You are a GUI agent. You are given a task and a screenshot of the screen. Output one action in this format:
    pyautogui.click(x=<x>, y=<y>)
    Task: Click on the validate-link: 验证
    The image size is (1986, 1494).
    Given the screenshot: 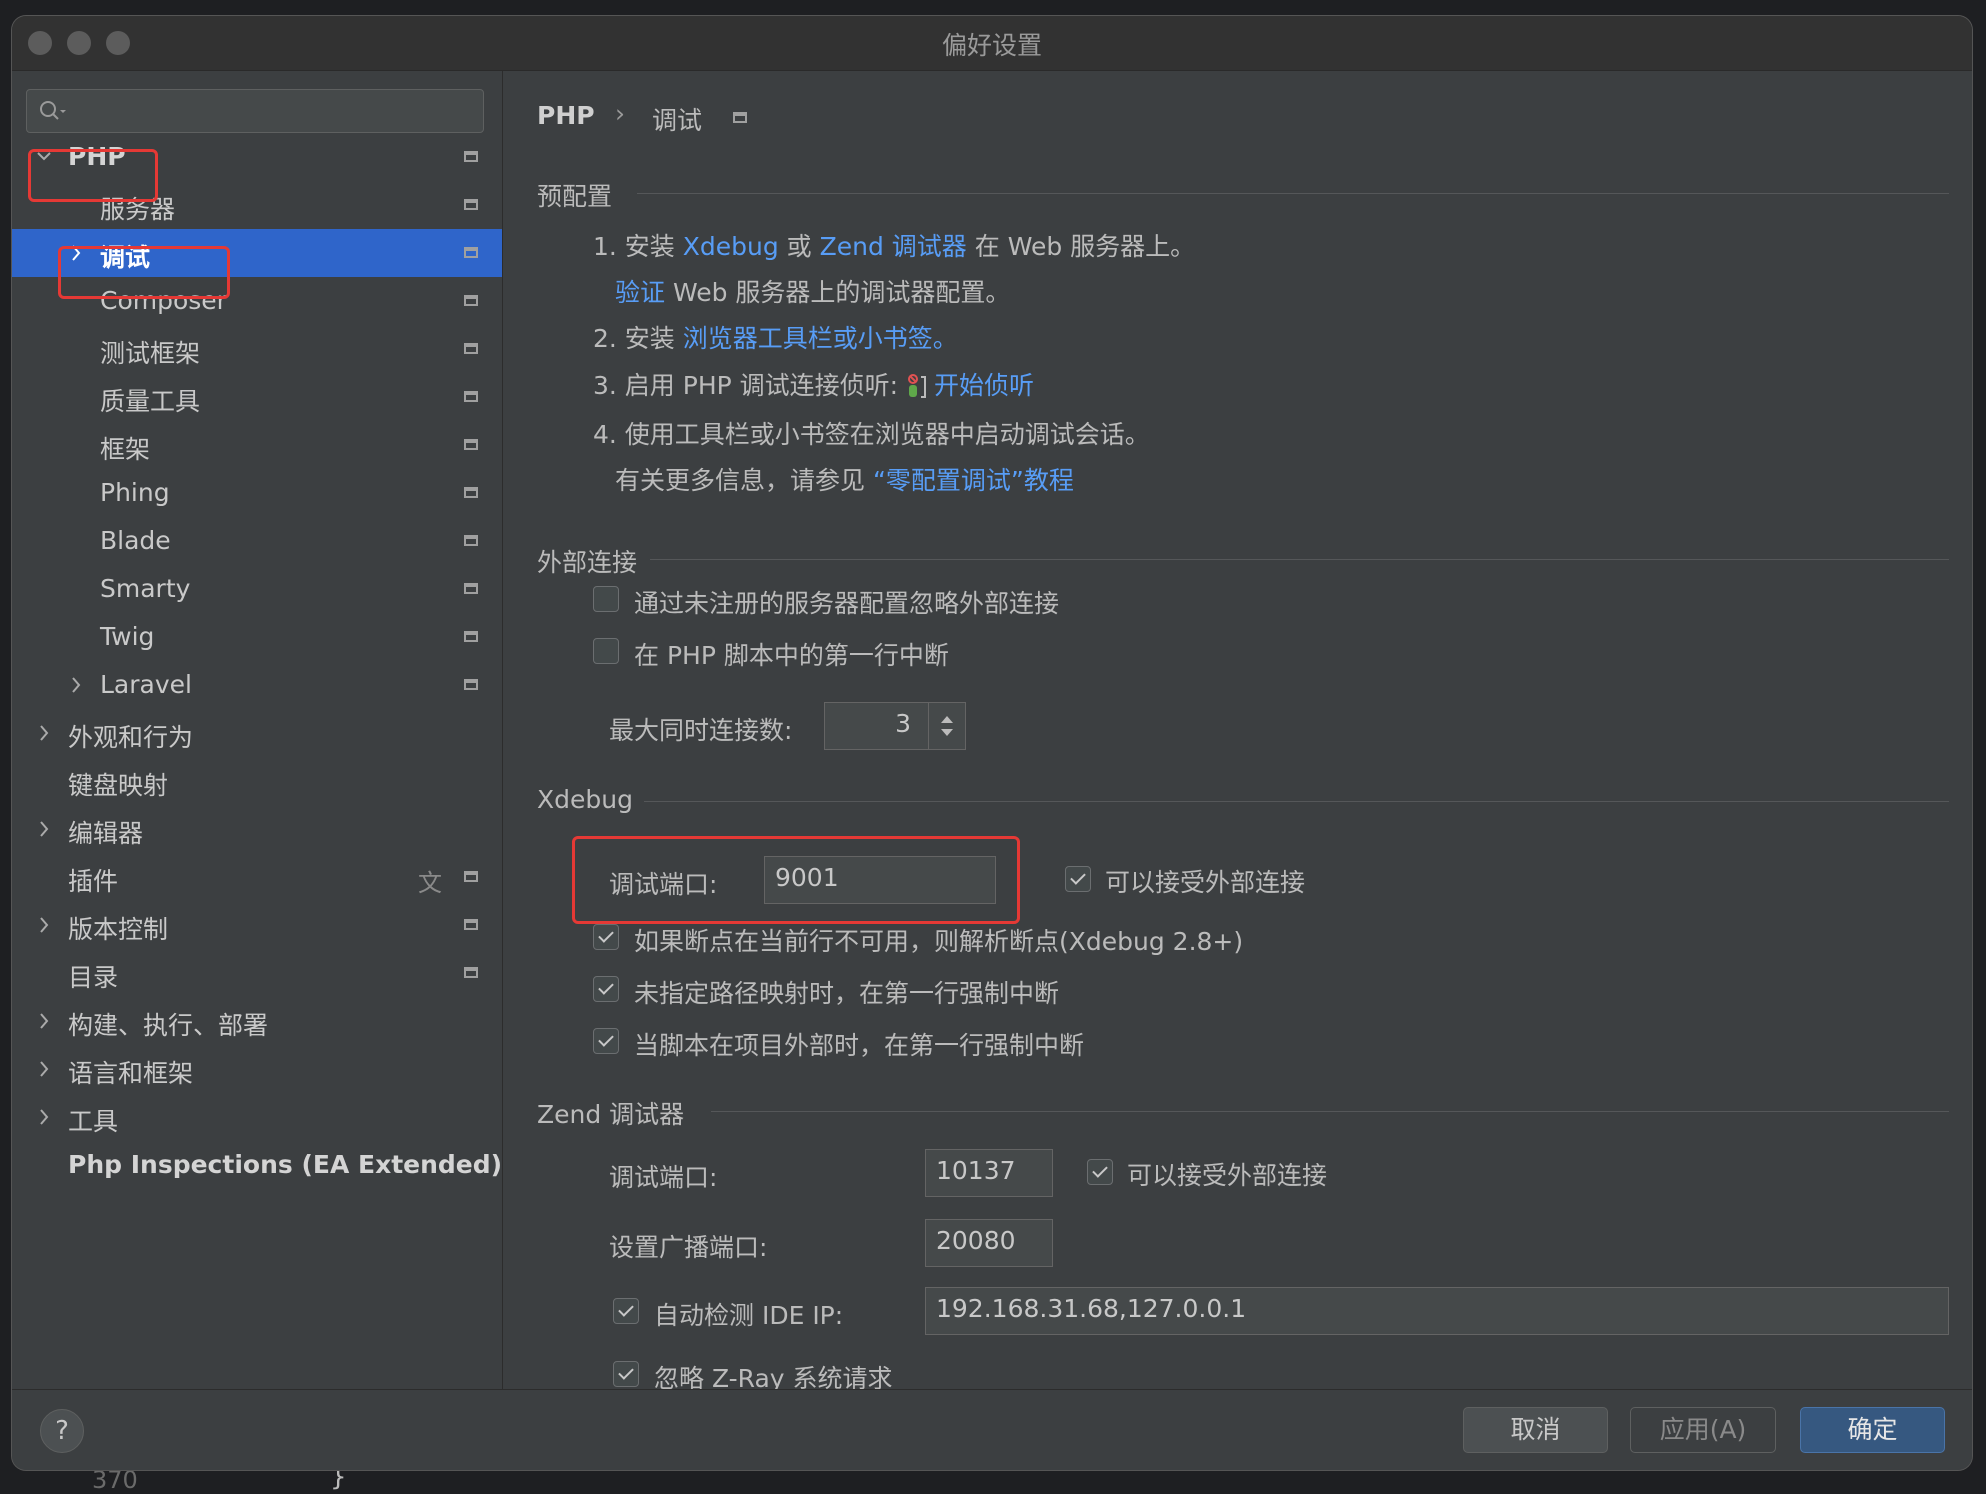 What is the action you would take?
    pyautogui.click(x=640, y=292)
    